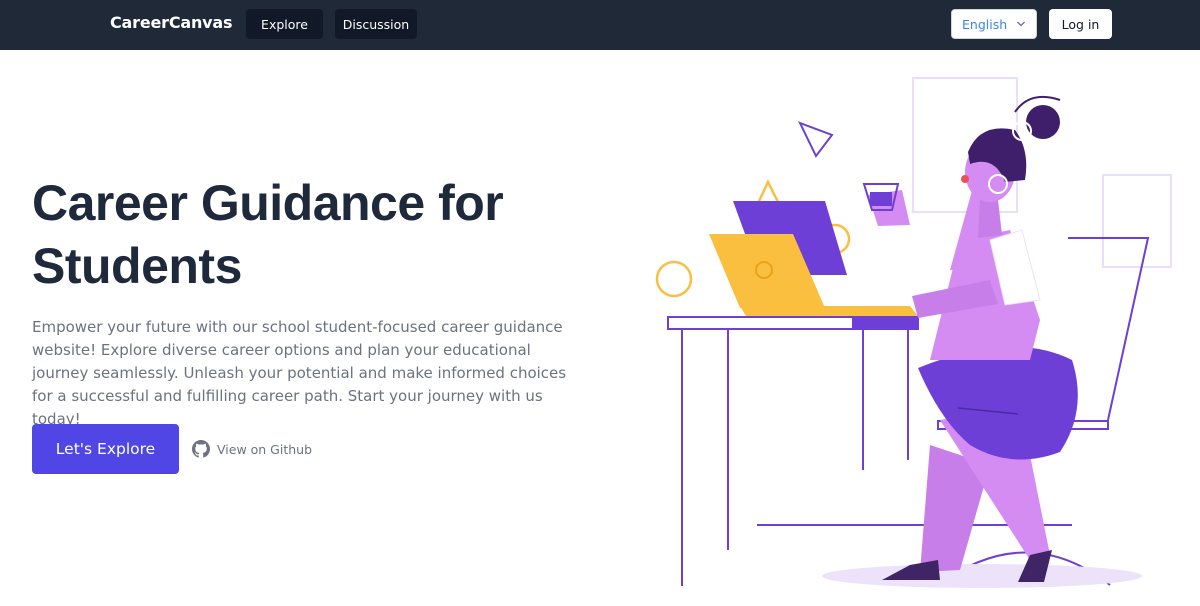 This screenshot has height=606, width=1200. What do you see at coordinates (965, 179) in the screenshot?
I see `woman-nose` at bounding box center [965, 179].